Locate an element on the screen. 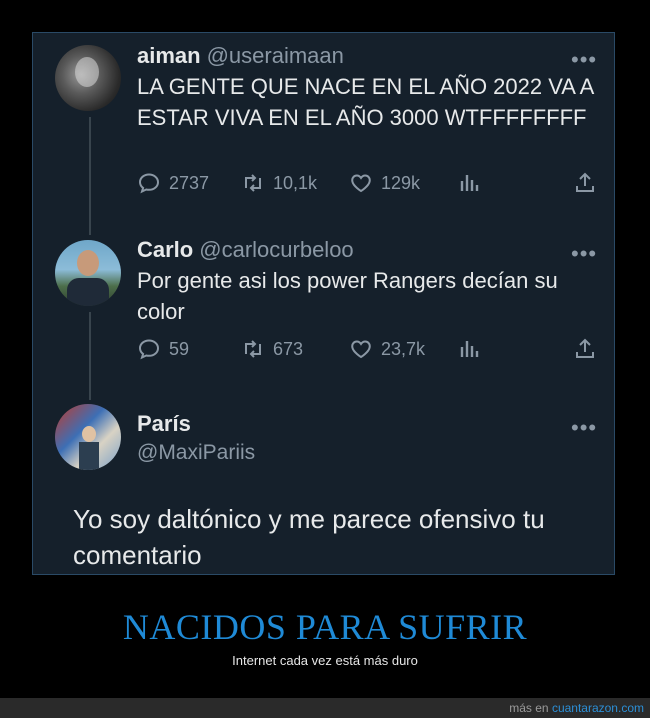  reply-count: 2737 is located at coordinates (189, 182).